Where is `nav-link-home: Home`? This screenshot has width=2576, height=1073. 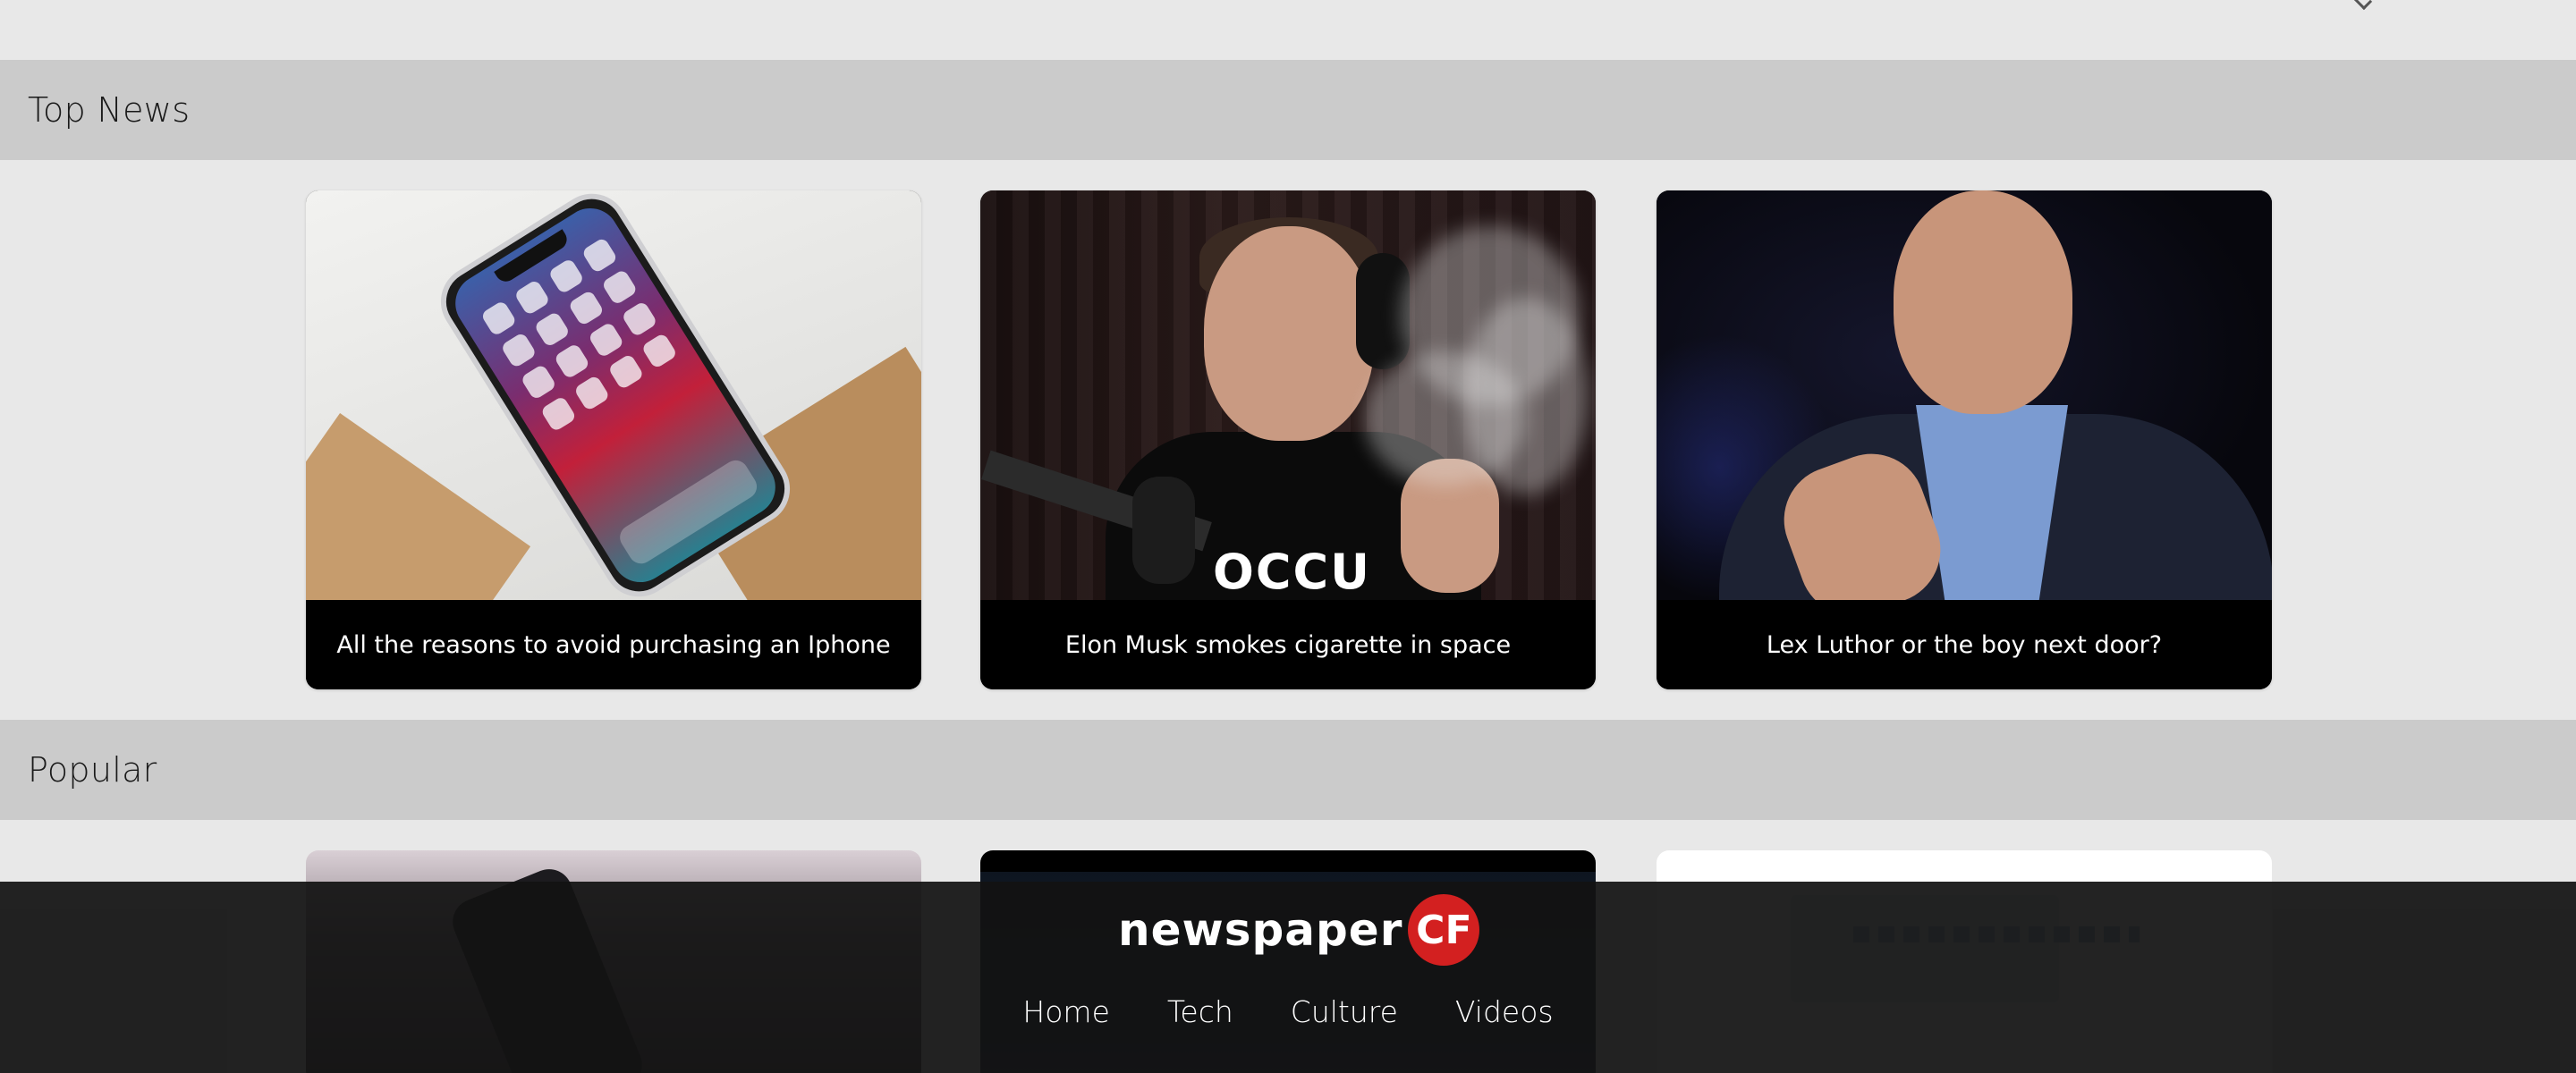 nav-link-home: Home is located at coordinates (1065, 1011).